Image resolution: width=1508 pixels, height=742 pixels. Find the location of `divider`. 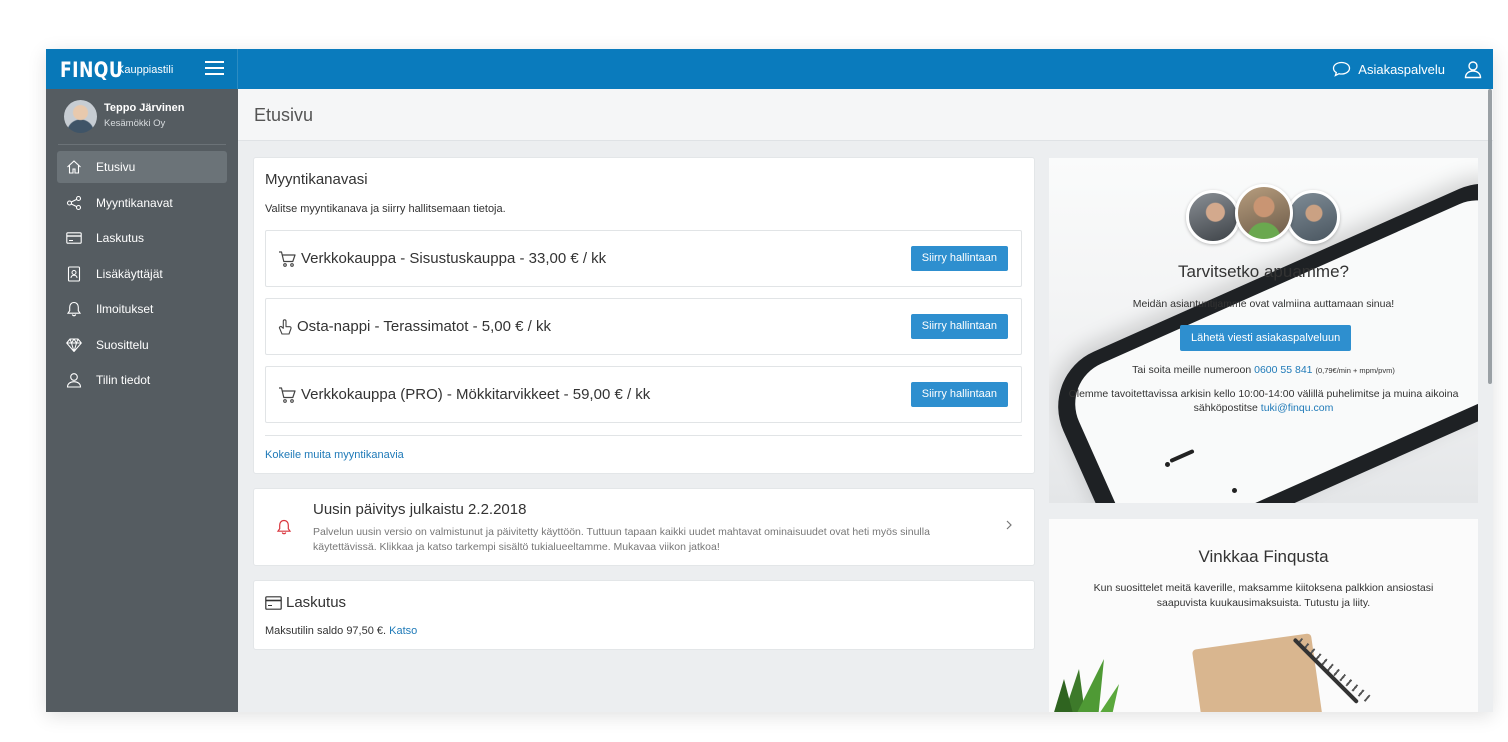

divider is located at coordinates (643, 435).